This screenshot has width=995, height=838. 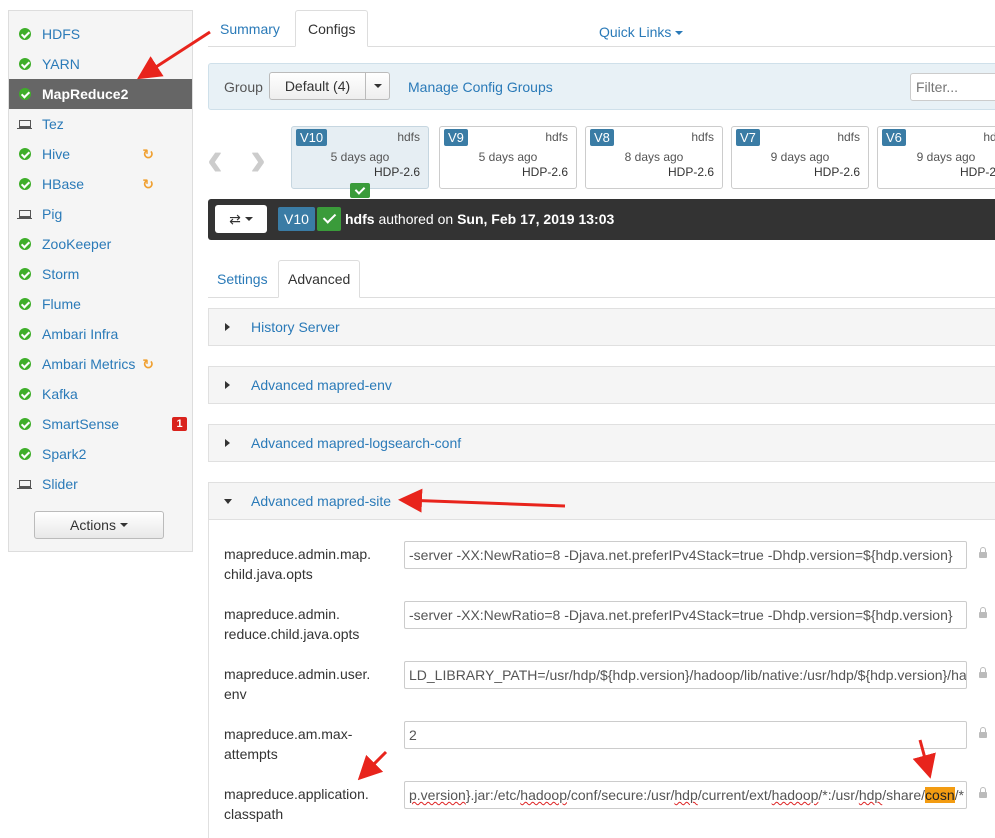 I want to click on config-section-title: Advanced mapred-env, so click(x=321, y=385).